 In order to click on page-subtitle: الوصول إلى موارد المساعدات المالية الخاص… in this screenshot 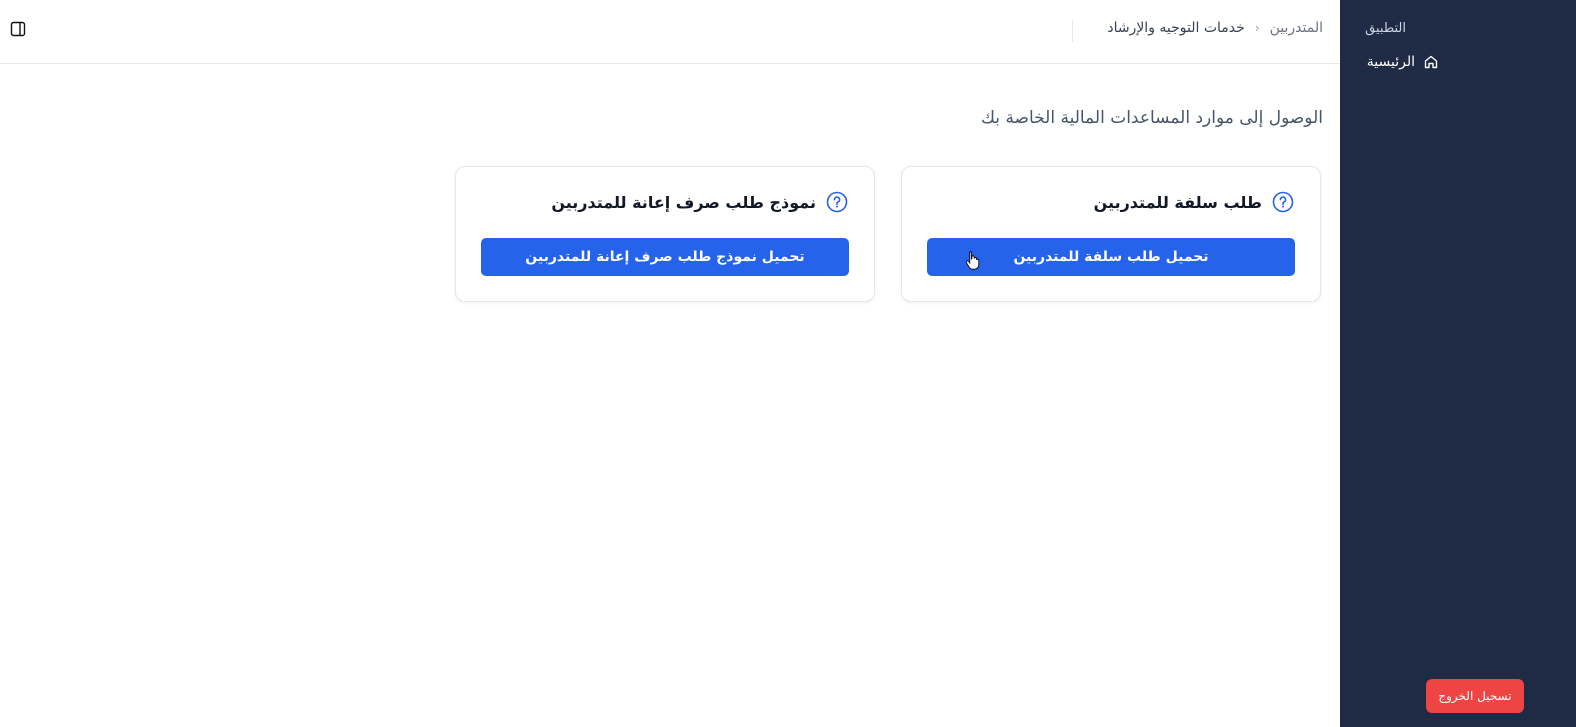, I will do `click(1151, 118)`.